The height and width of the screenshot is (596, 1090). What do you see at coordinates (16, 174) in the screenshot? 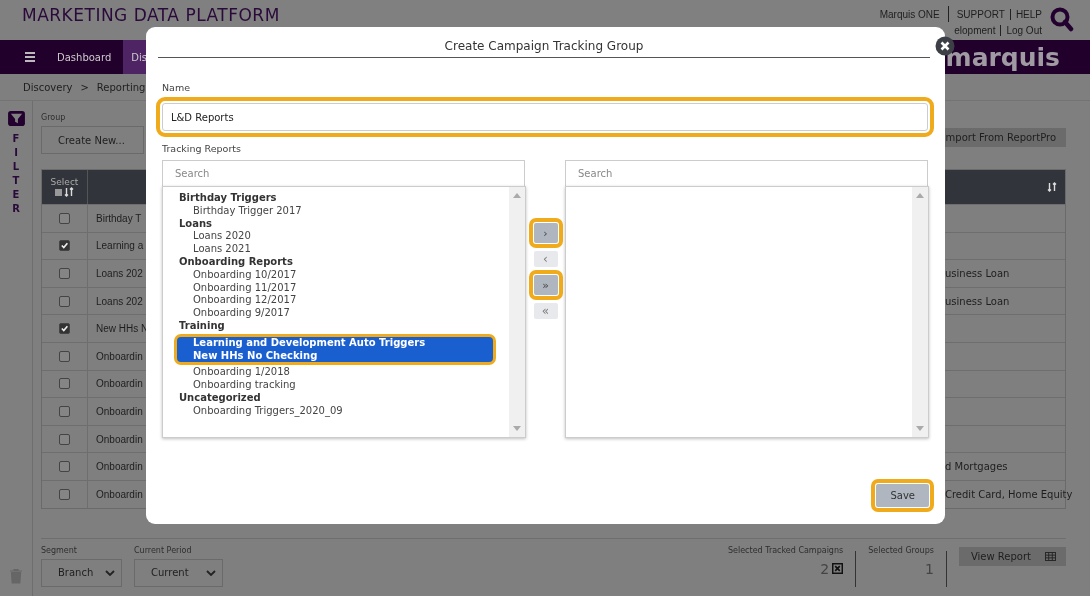
I see `filter-label: FILTER` at bounding box center [16, 174].